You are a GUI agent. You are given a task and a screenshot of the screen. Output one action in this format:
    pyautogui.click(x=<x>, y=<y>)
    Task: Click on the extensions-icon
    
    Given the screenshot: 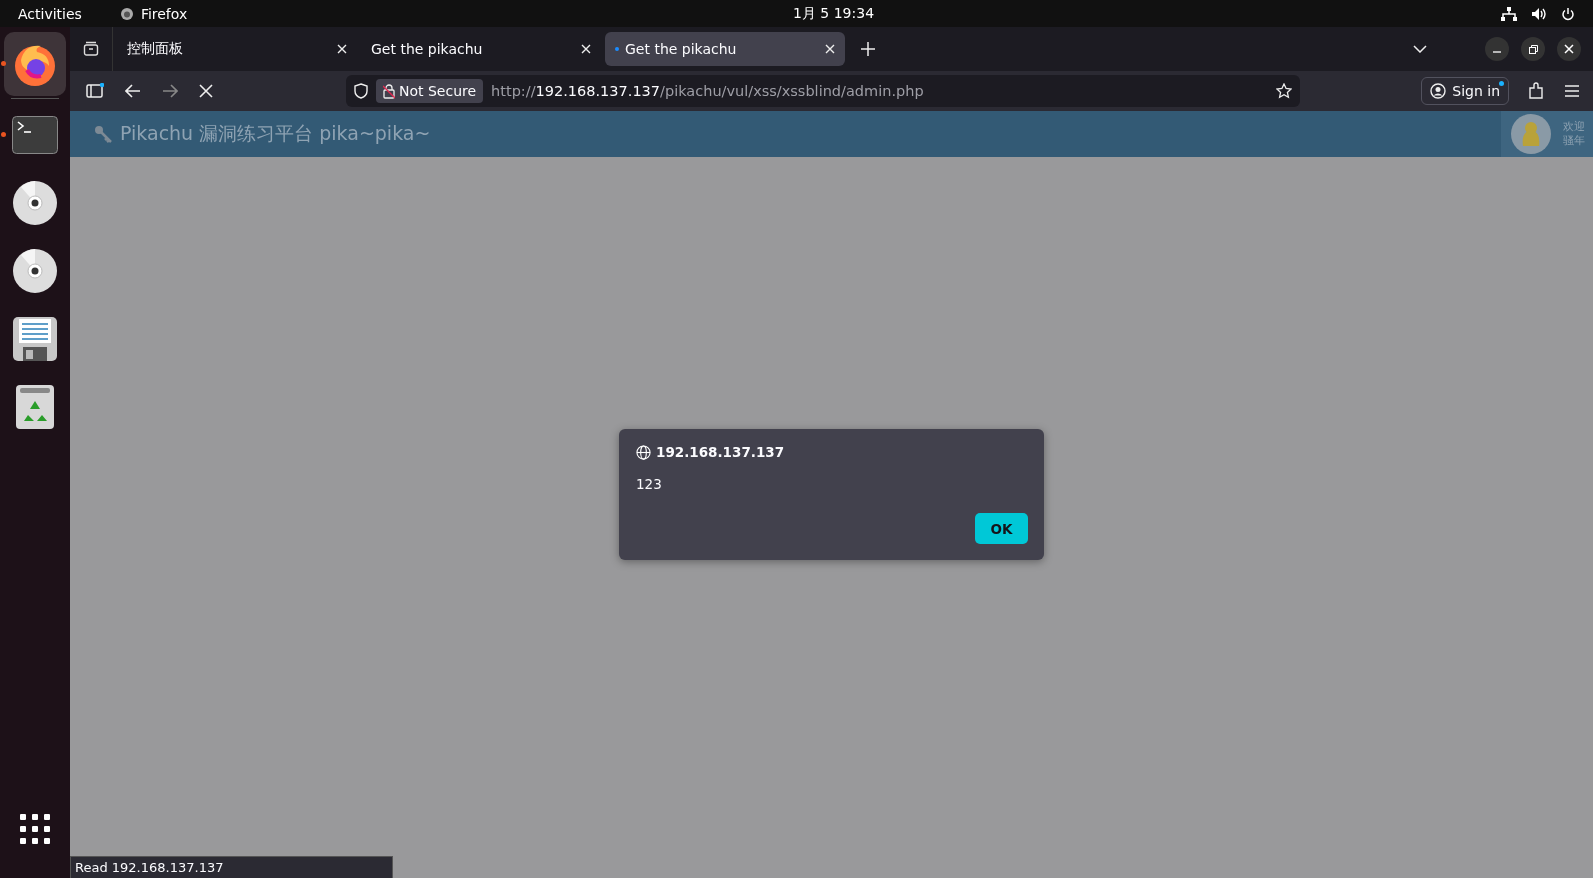 What is the action you would take?
    pyautogui.click(x=1536, y=91)
    